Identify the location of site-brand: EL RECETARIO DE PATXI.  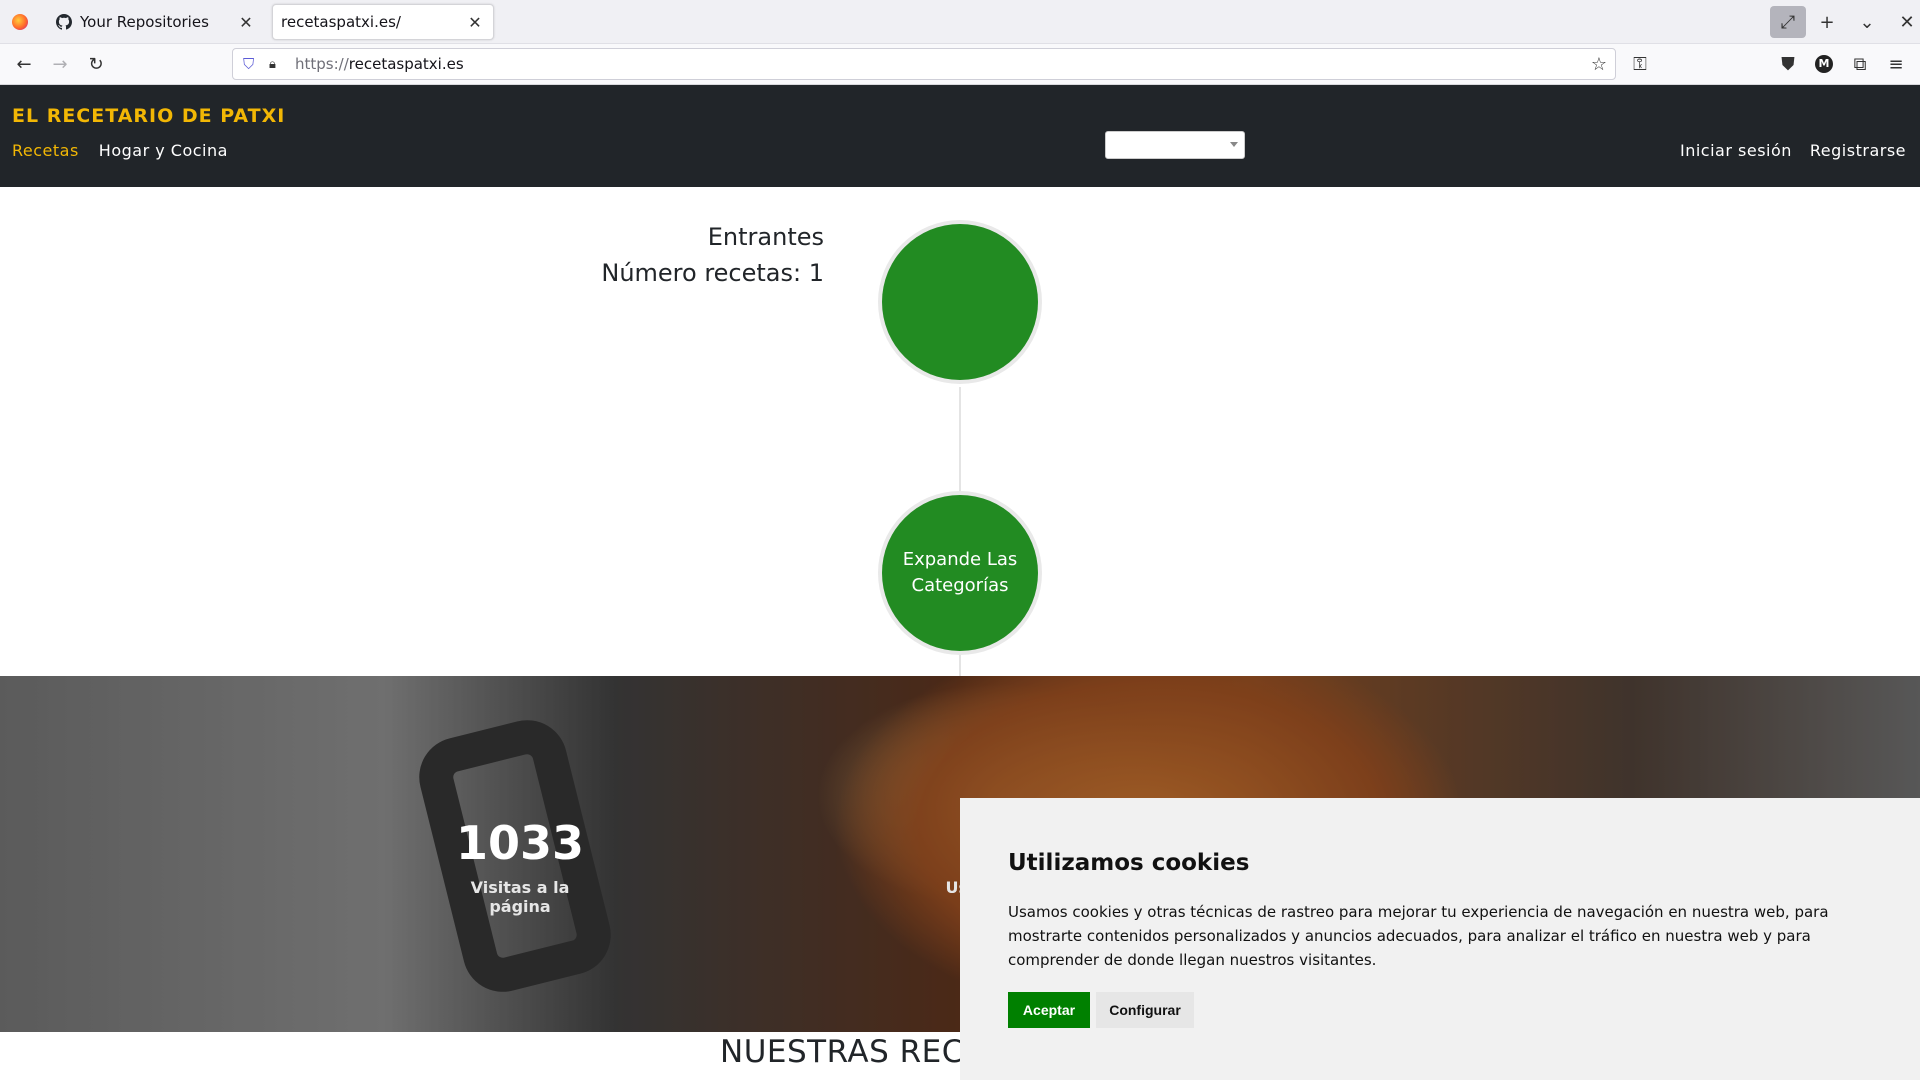
(148, 116).